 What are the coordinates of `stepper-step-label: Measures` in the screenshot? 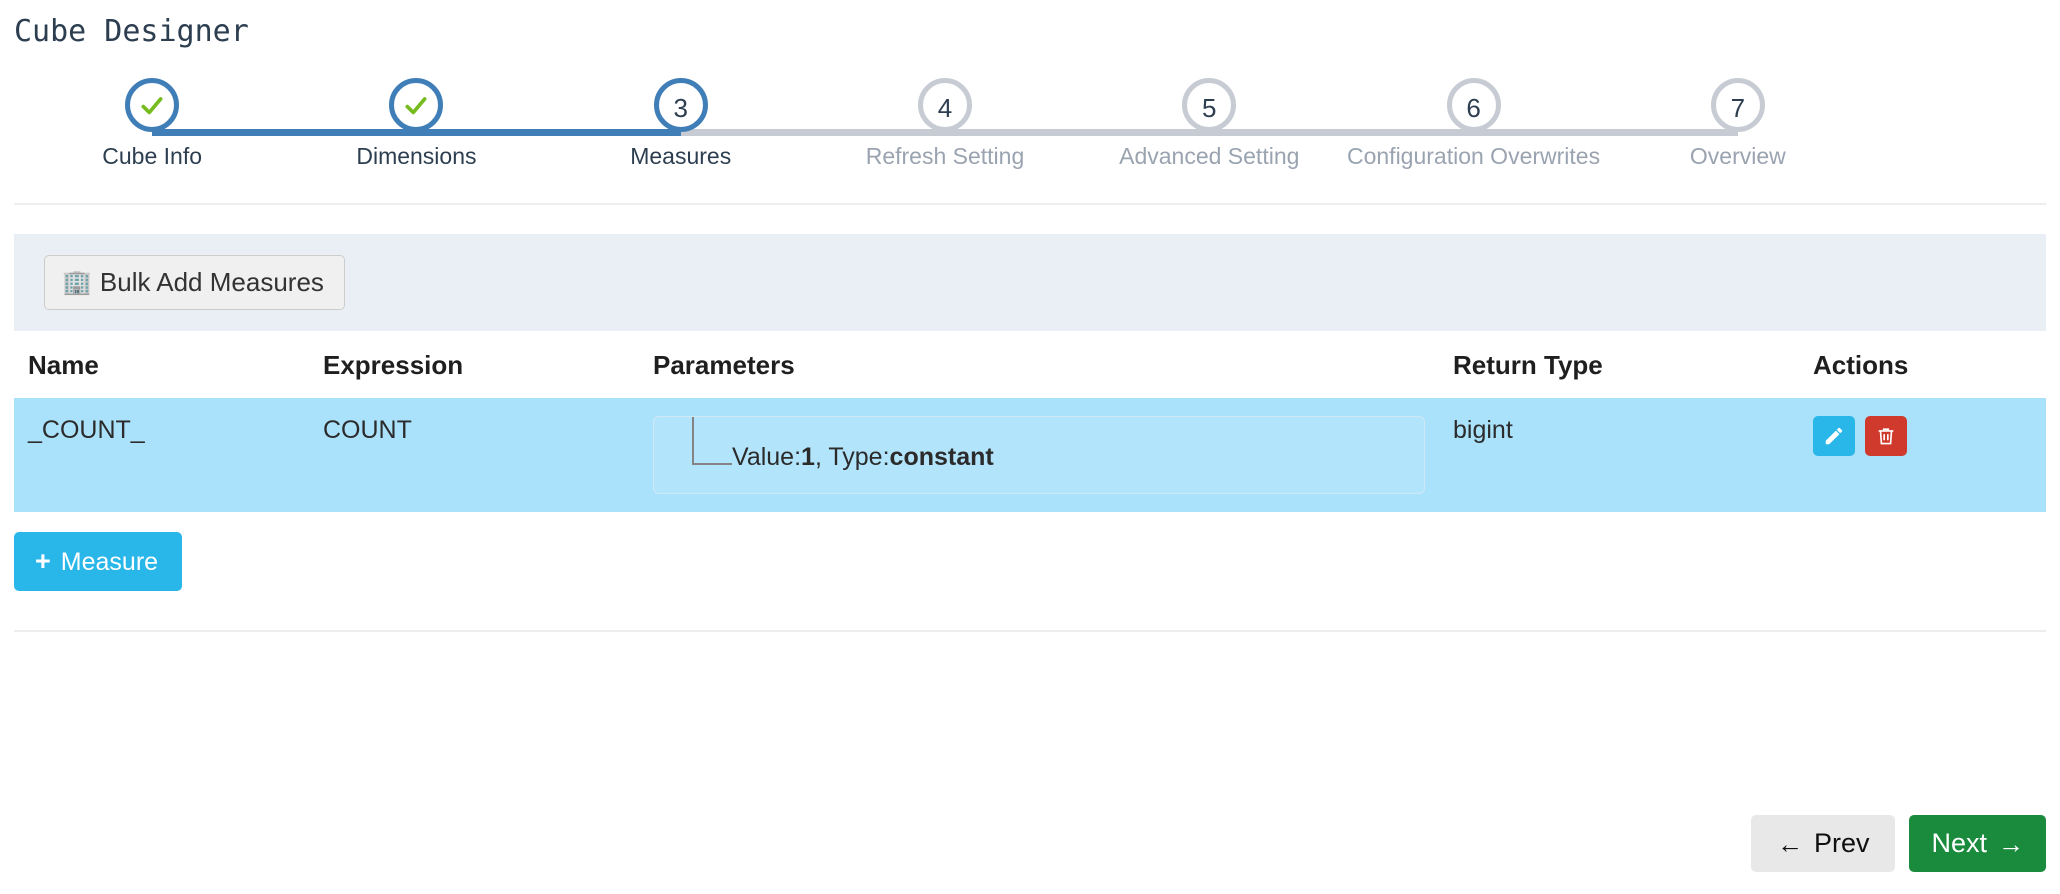 It's located at (681, 156).